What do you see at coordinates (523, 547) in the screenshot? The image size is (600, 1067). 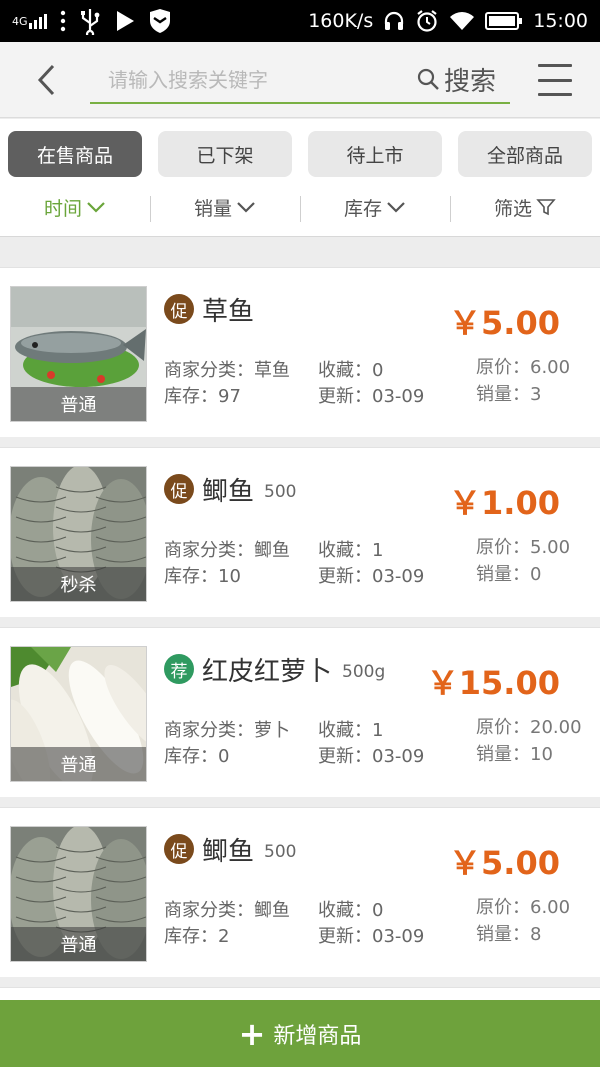 I see `original-price: 原价：5.00` at bounding box center [523, 547].